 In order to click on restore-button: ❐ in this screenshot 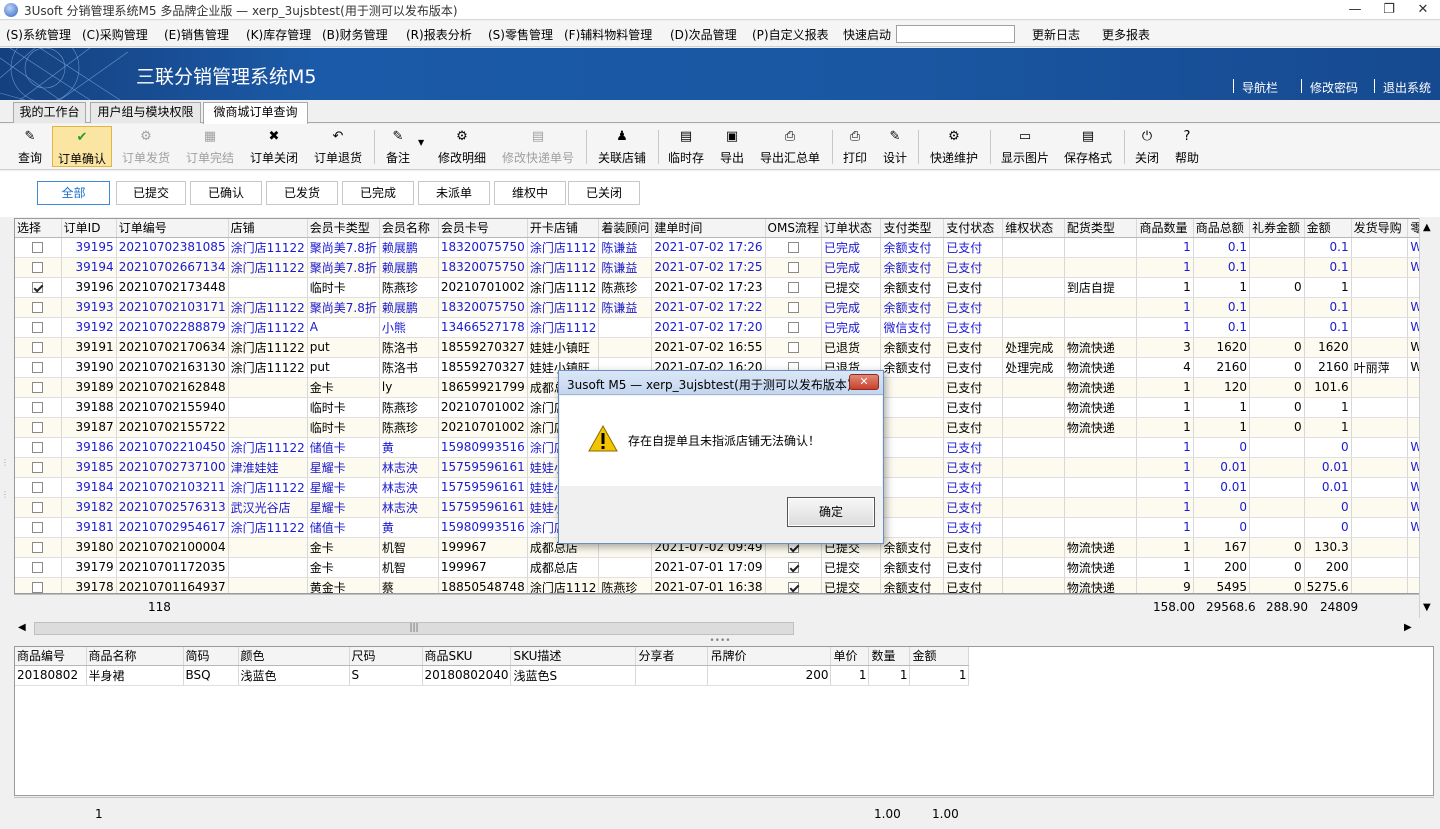, I will do `click(1389, 10)`.